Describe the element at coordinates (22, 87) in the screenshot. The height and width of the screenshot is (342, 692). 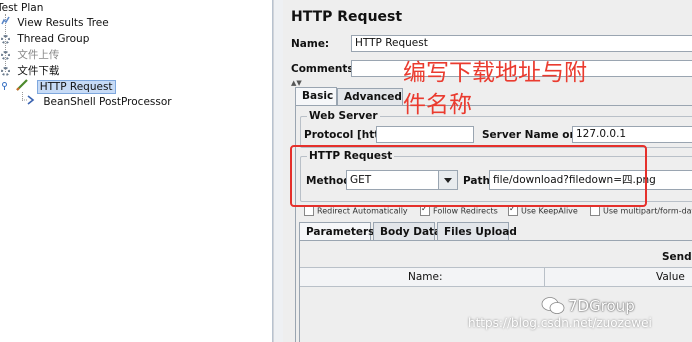
I see `pen-icon` at that location.